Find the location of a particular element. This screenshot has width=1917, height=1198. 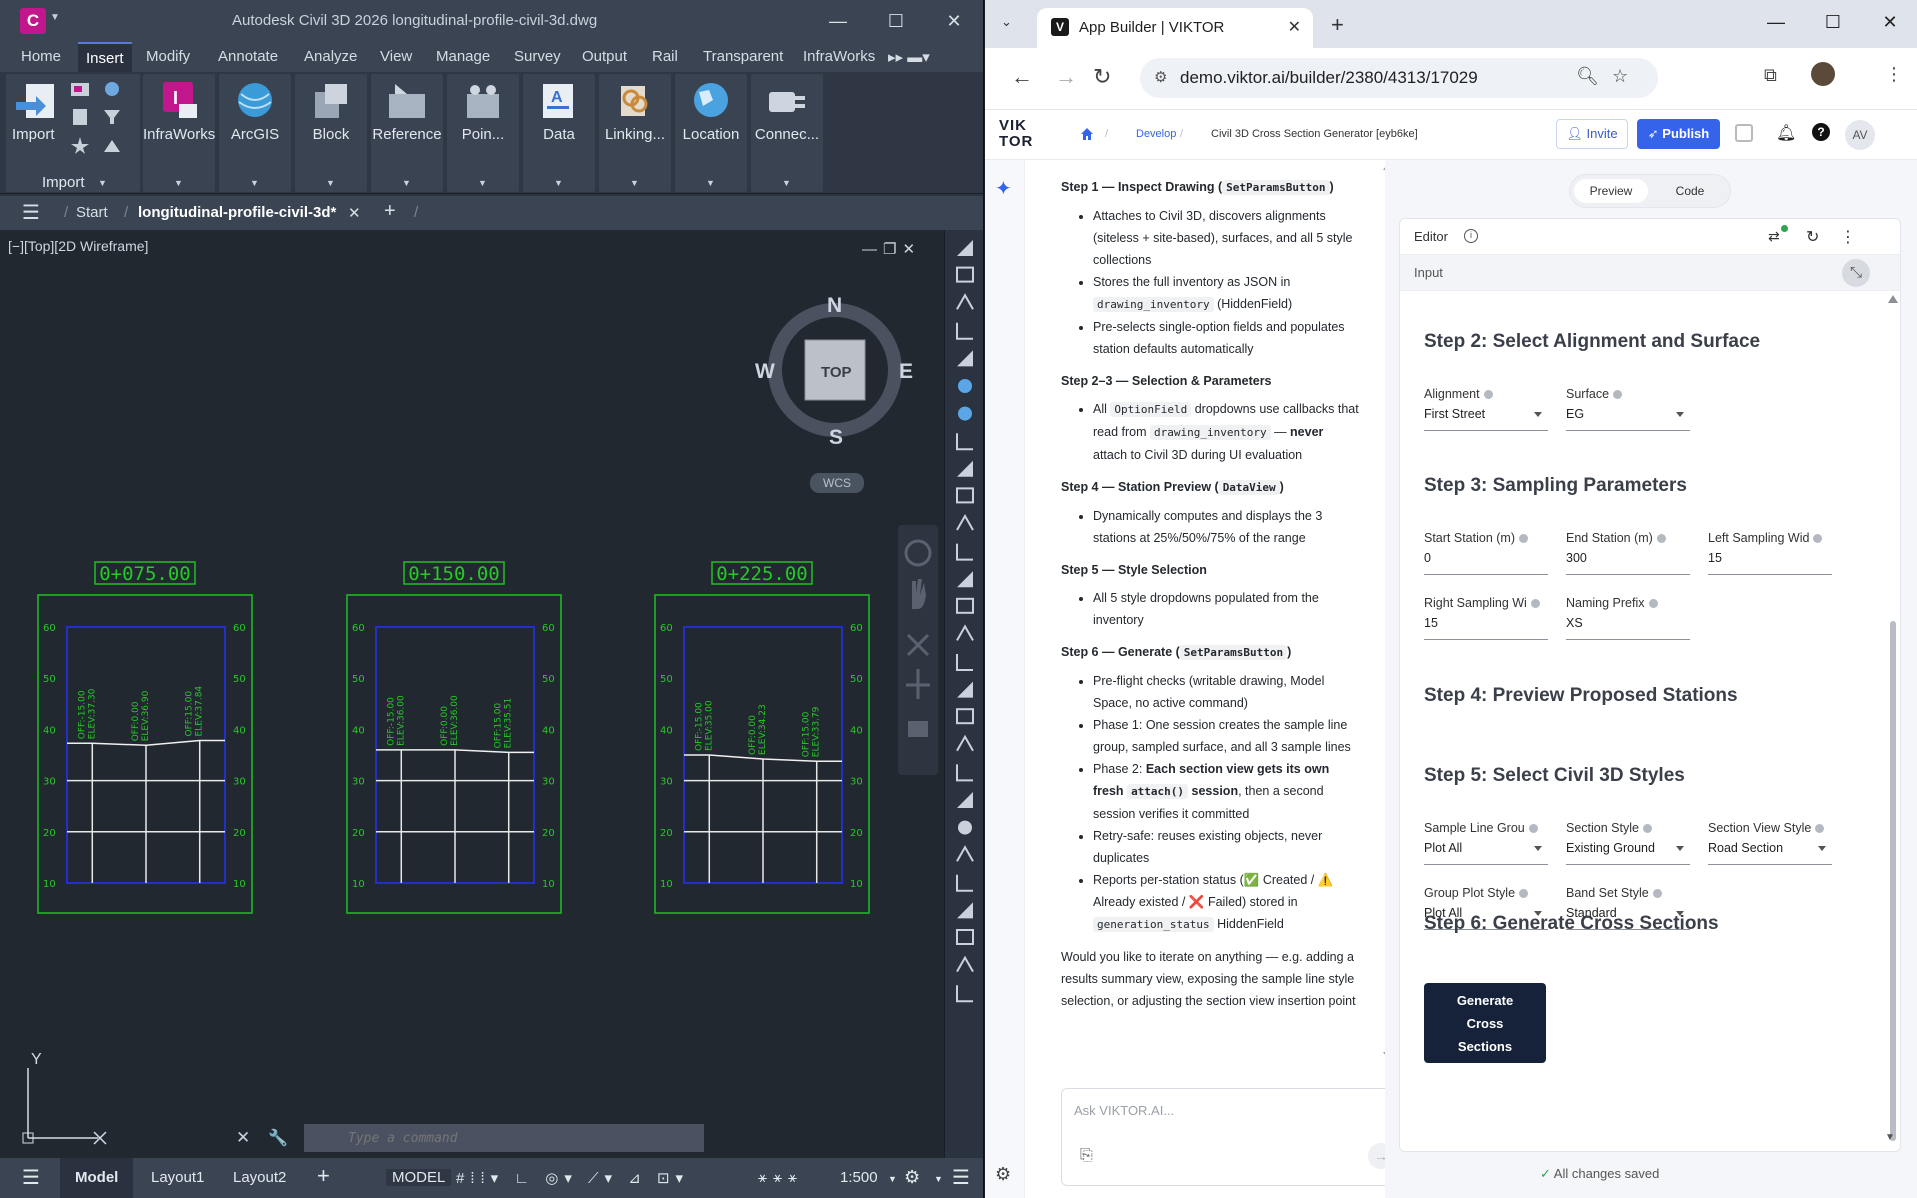

tool-palette-icons is located at coordinates (964, 694).